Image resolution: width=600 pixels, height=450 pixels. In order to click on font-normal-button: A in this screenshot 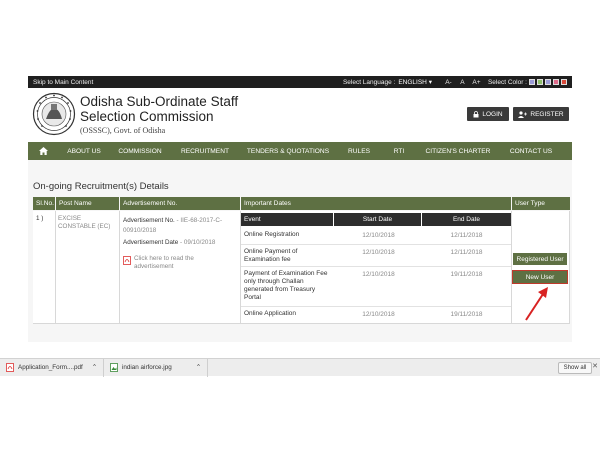, I will do `click(462, 82)`.